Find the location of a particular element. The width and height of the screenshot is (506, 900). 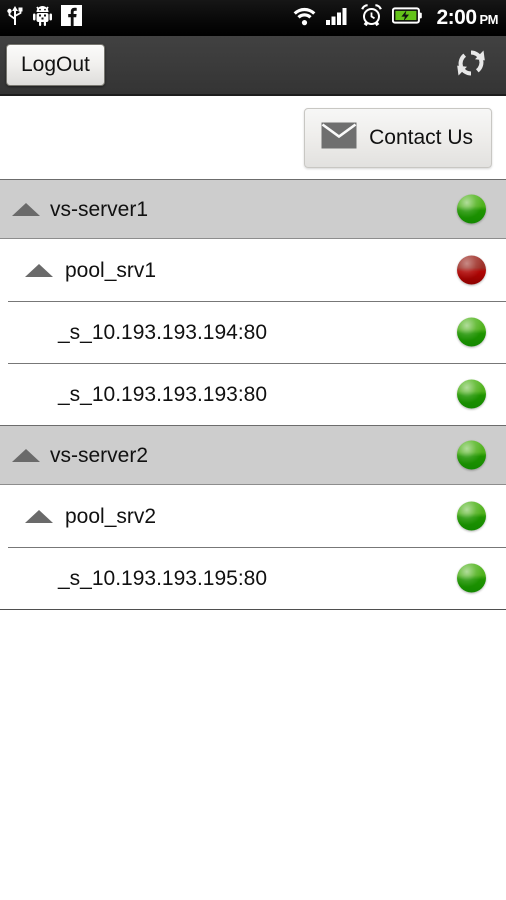

tree-row-label: pool_srv1 is located at coordinates (111, 270).